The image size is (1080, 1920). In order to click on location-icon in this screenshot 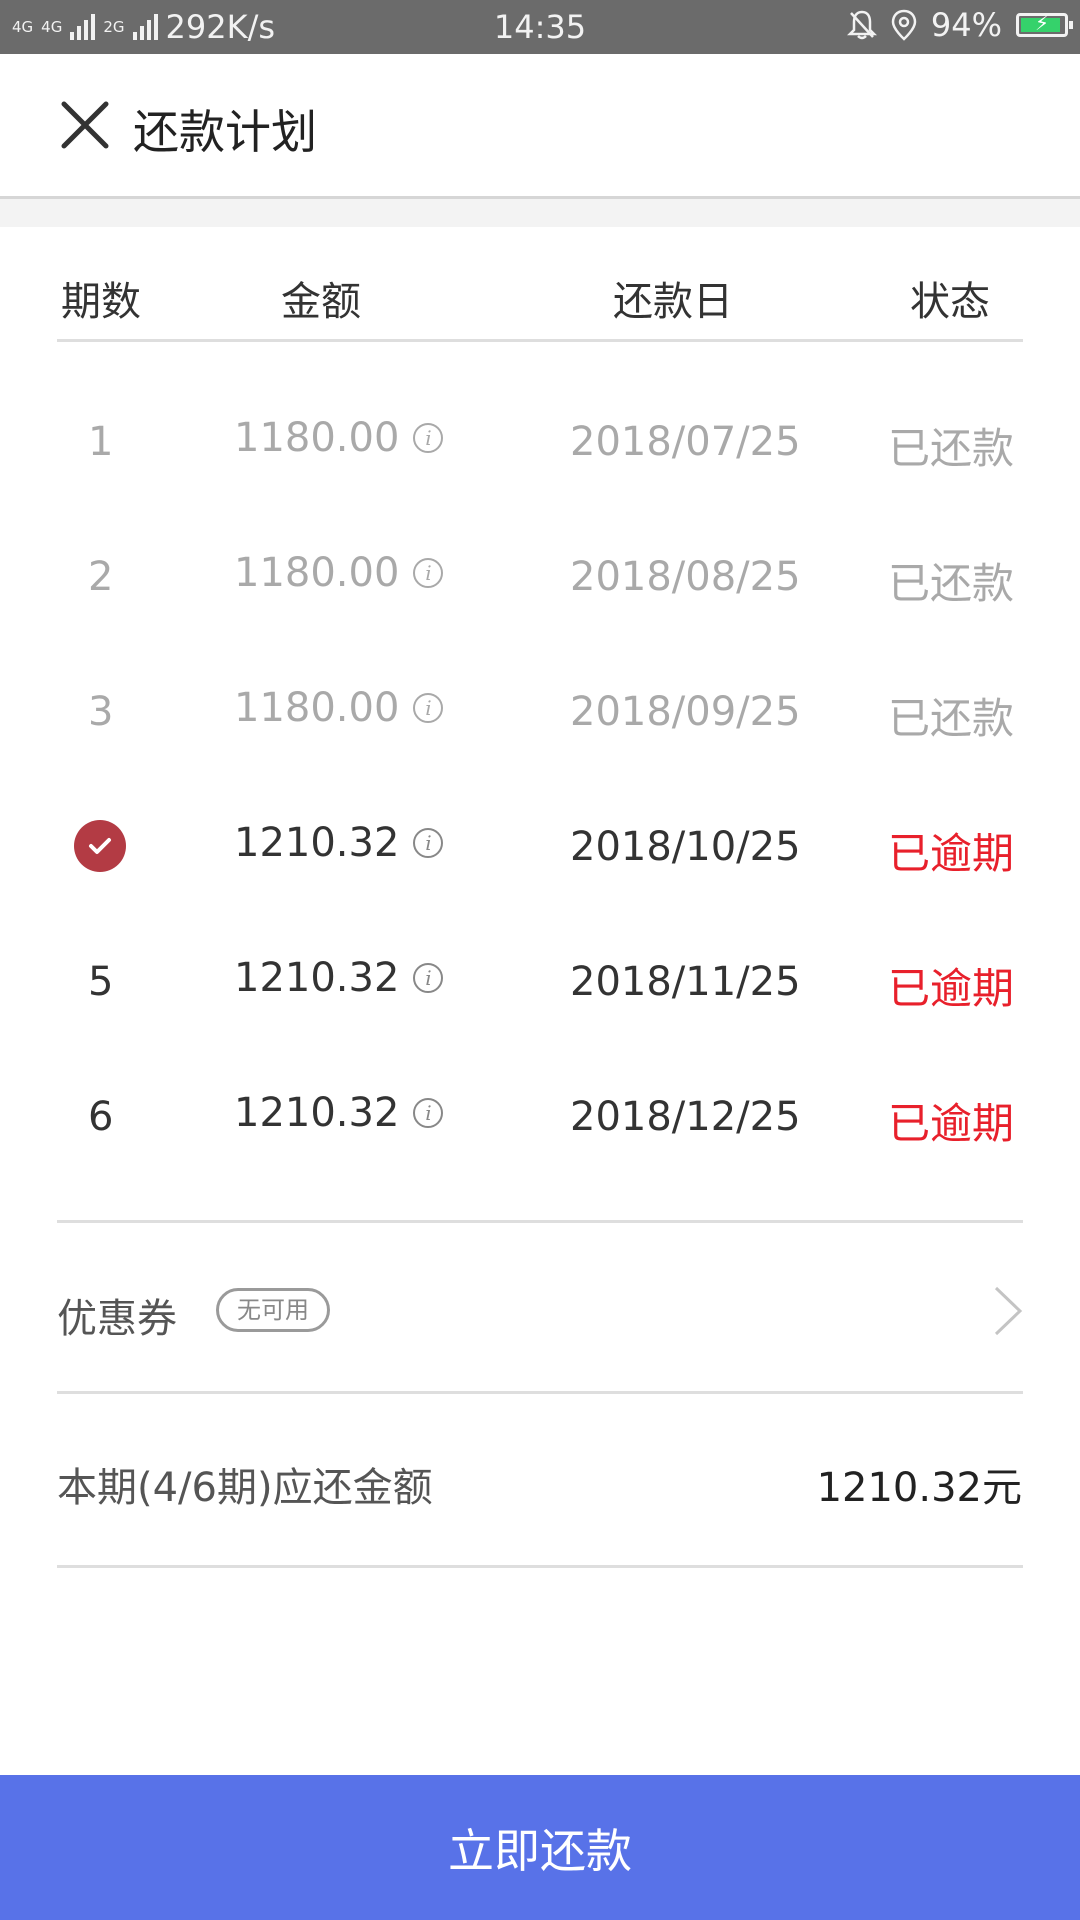, I will do `click(904, 25)`.